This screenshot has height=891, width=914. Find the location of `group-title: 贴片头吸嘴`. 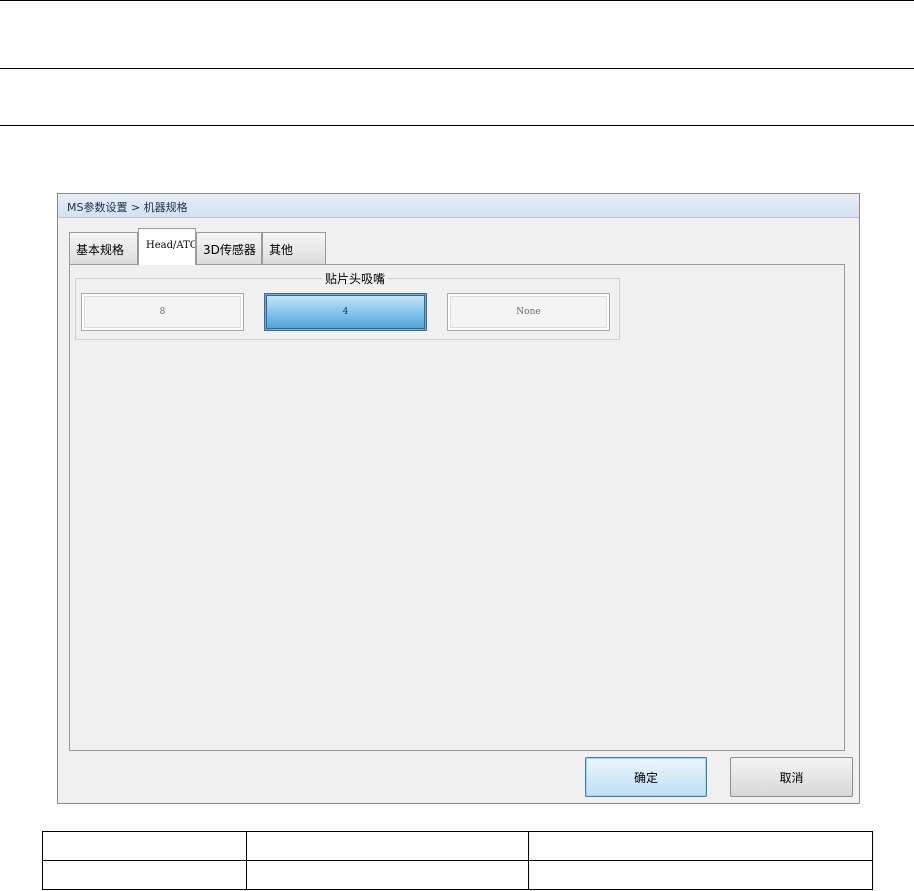

group-title: 贴片头吸嘴 is located at coordinates (355, 278).